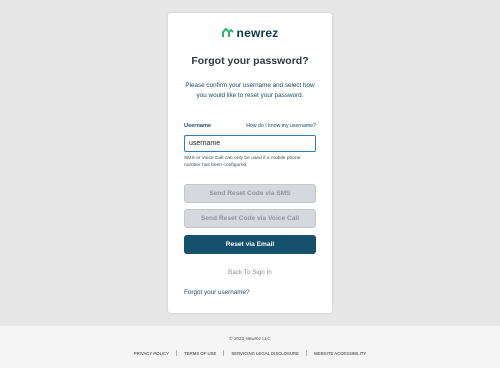 Image resolution: width=500 pixels, height=368 pixels. Describe the element at coordinates (250, 193) in the screenshot. I see `send-sms-button: Send Reset Code via SMS` at that location.